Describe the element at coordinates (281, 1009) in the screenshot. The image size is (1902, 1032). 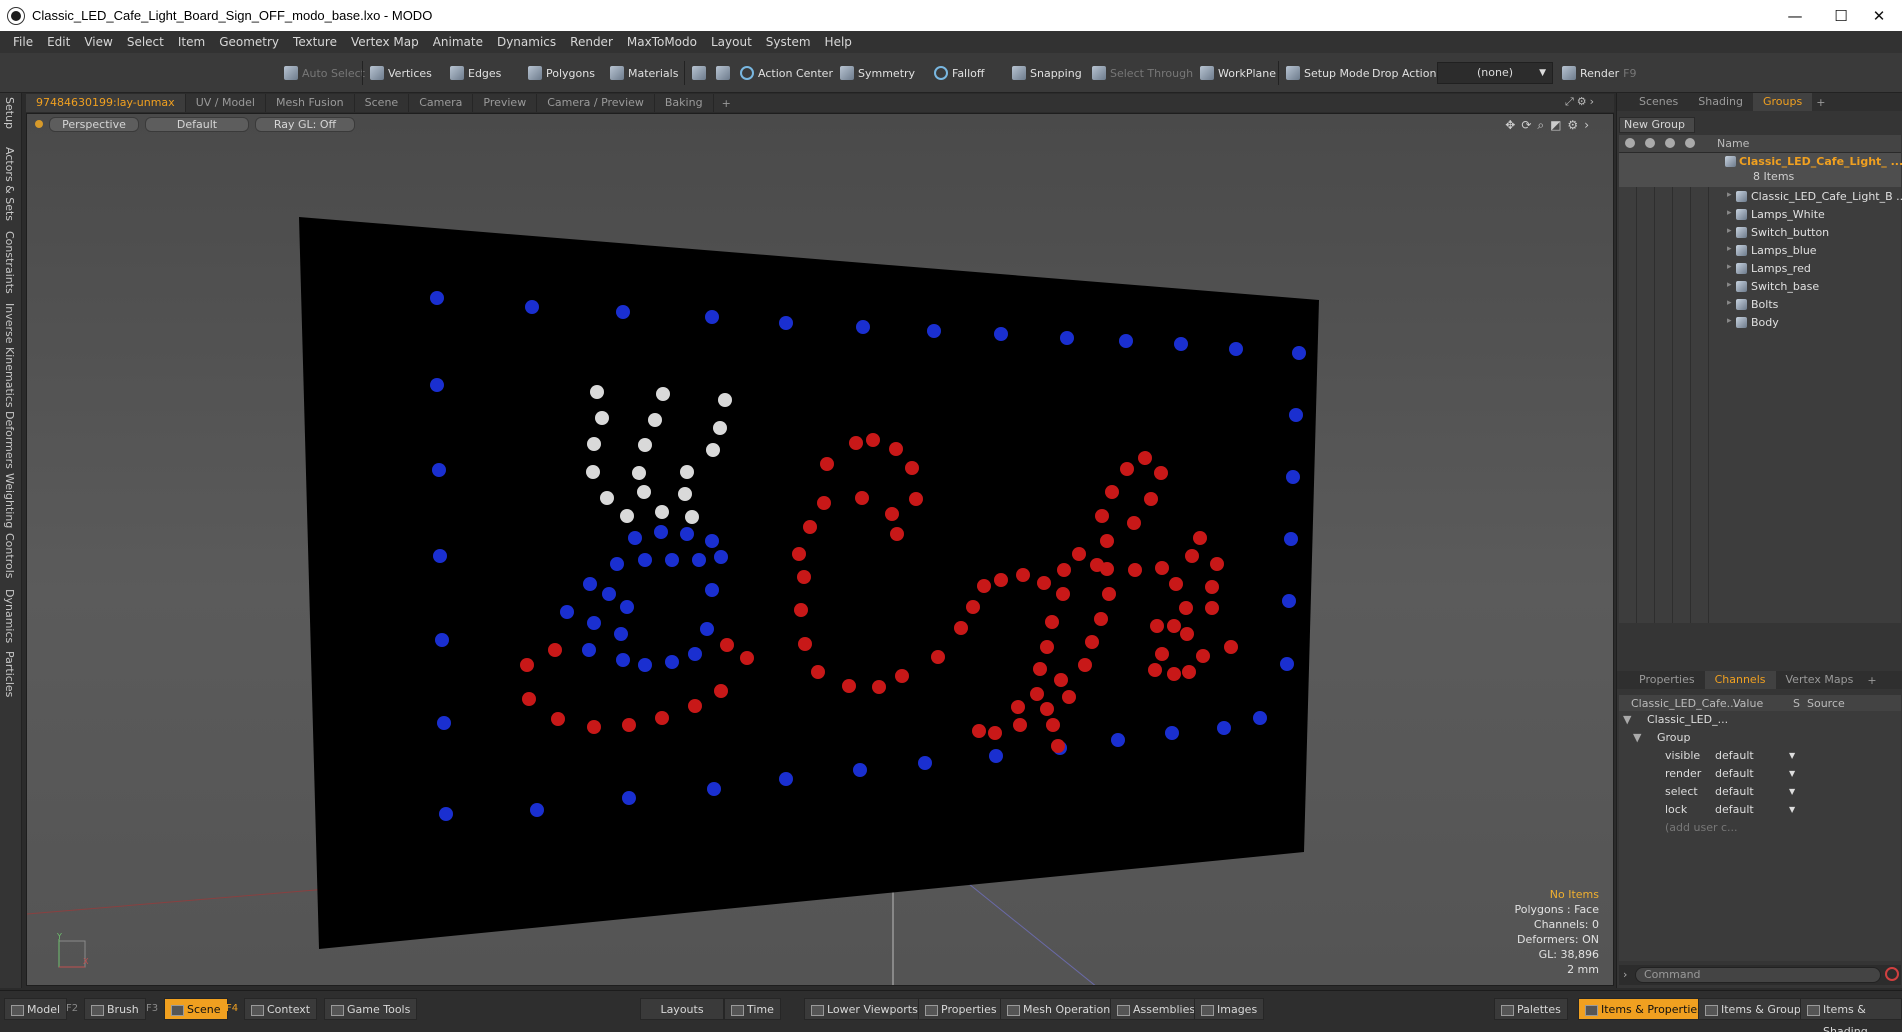
I see `context-layout-button: Context` at that location.